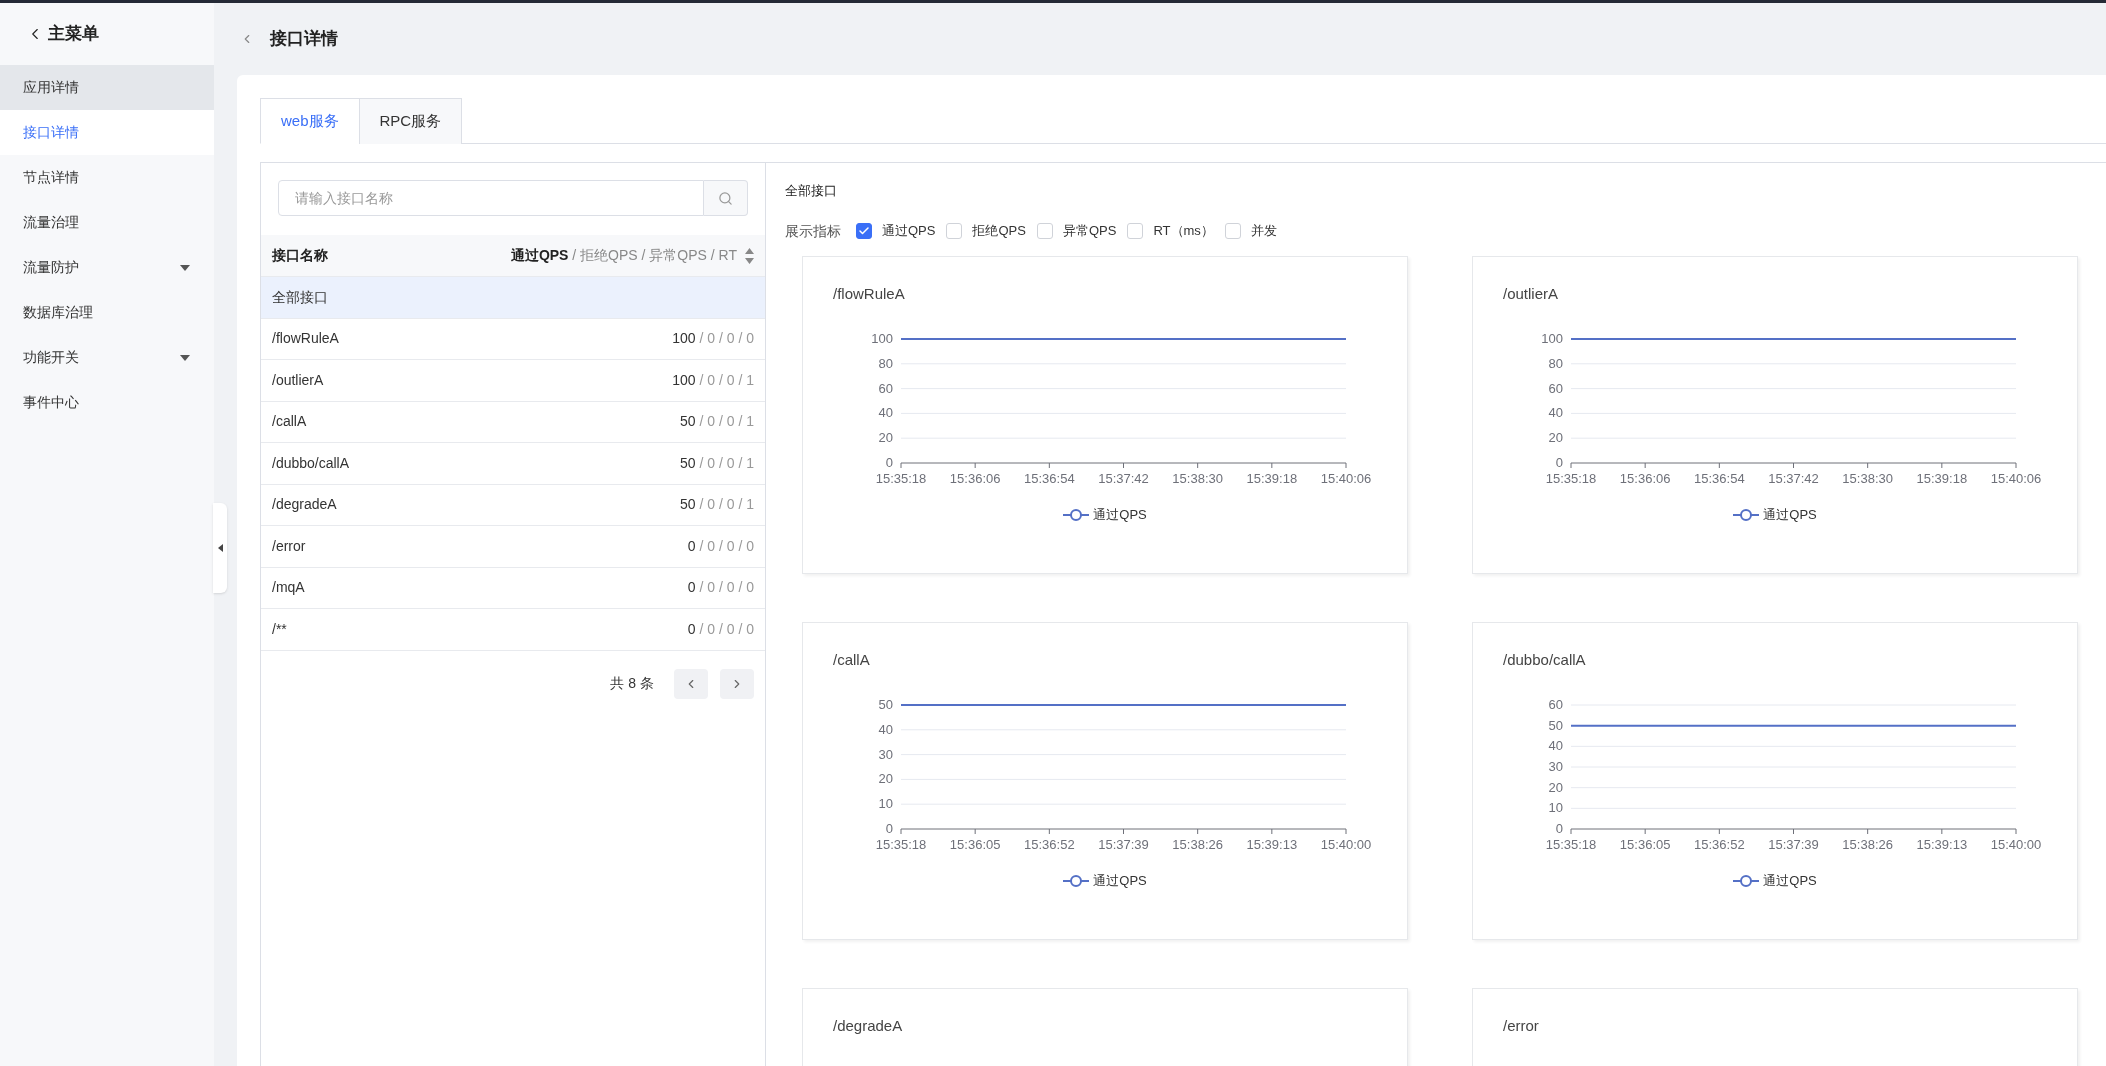 The height and width of the screenshot is (1066, 2106). Describe the element at coordinates (300, 297) in the screenshot. I see `table-cell-text: 全部接口` at that location.